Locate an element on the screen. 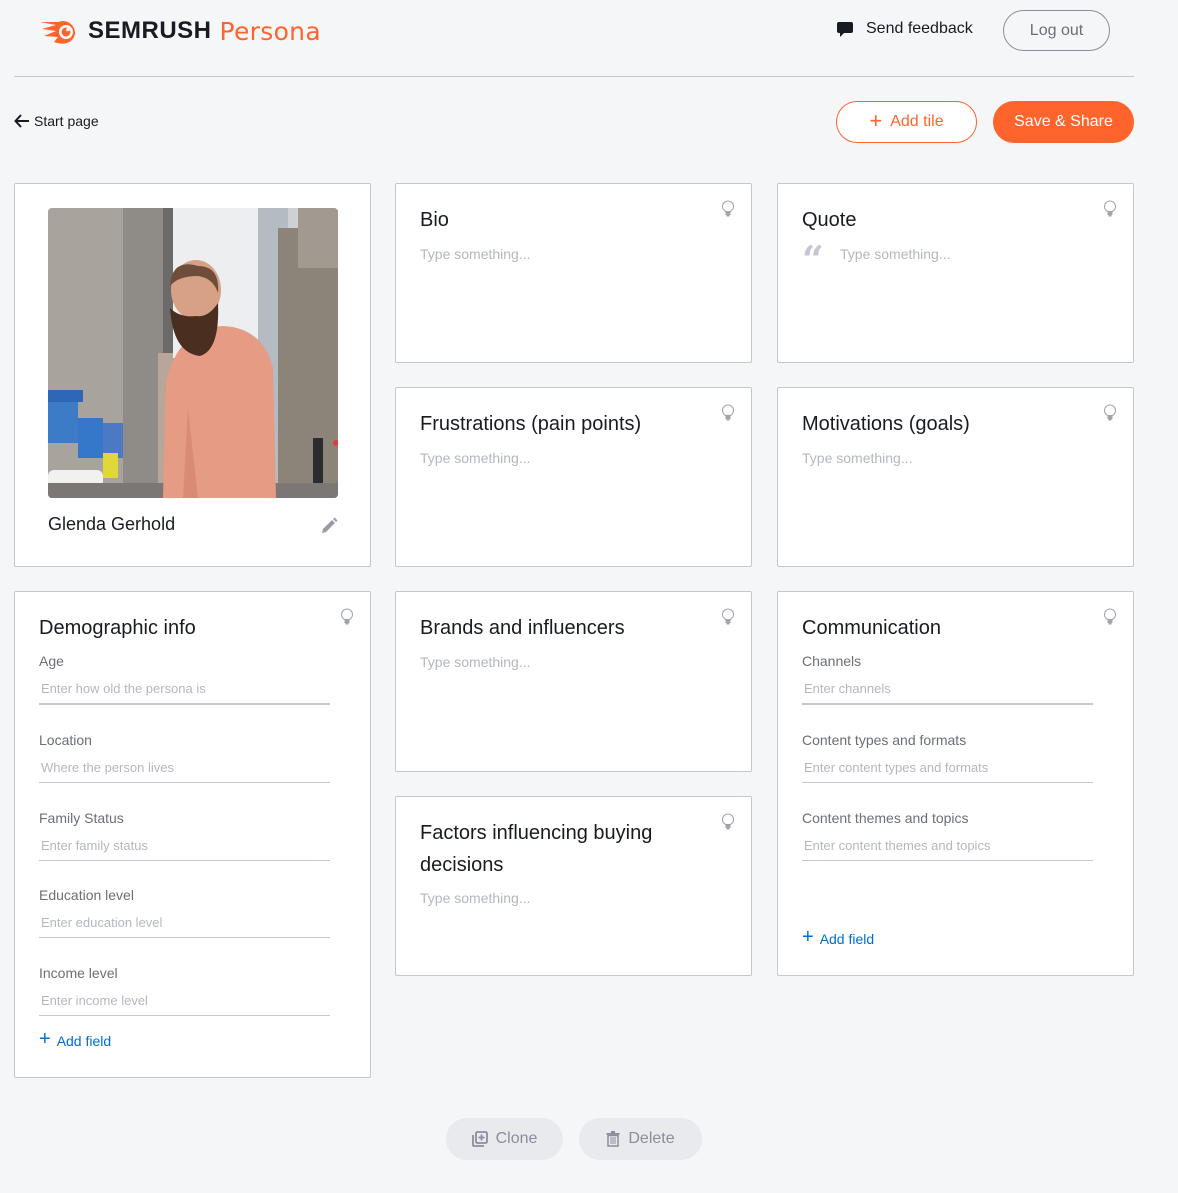 Image resolution: width=1178 pixels, height=1193 pixels. field-label: Family Status is located at coordinates (81, 818).